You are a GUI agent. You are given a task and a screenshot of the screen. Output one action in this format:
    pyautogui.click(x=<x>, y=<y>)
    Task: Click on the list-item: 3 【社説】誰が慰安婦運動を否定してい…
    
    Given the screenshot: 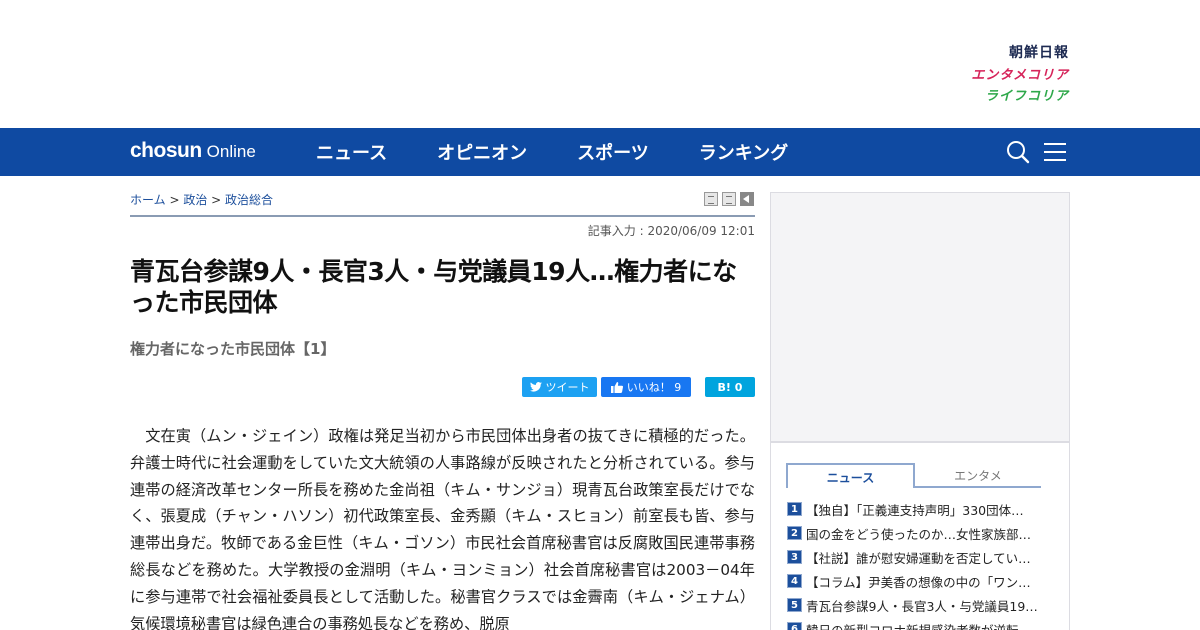 What is the action you would take?
    pyautogui.click(x=917, y=557)
    